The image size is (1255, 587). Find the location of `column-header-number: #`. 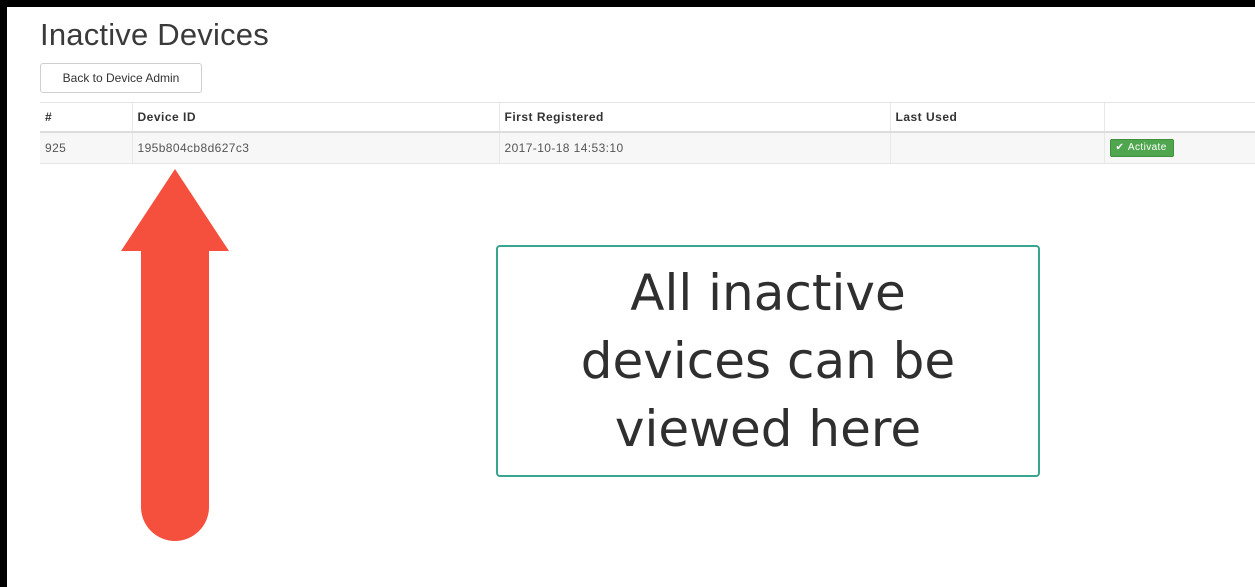

column-header-number: # is located at coordinates (86, 117).